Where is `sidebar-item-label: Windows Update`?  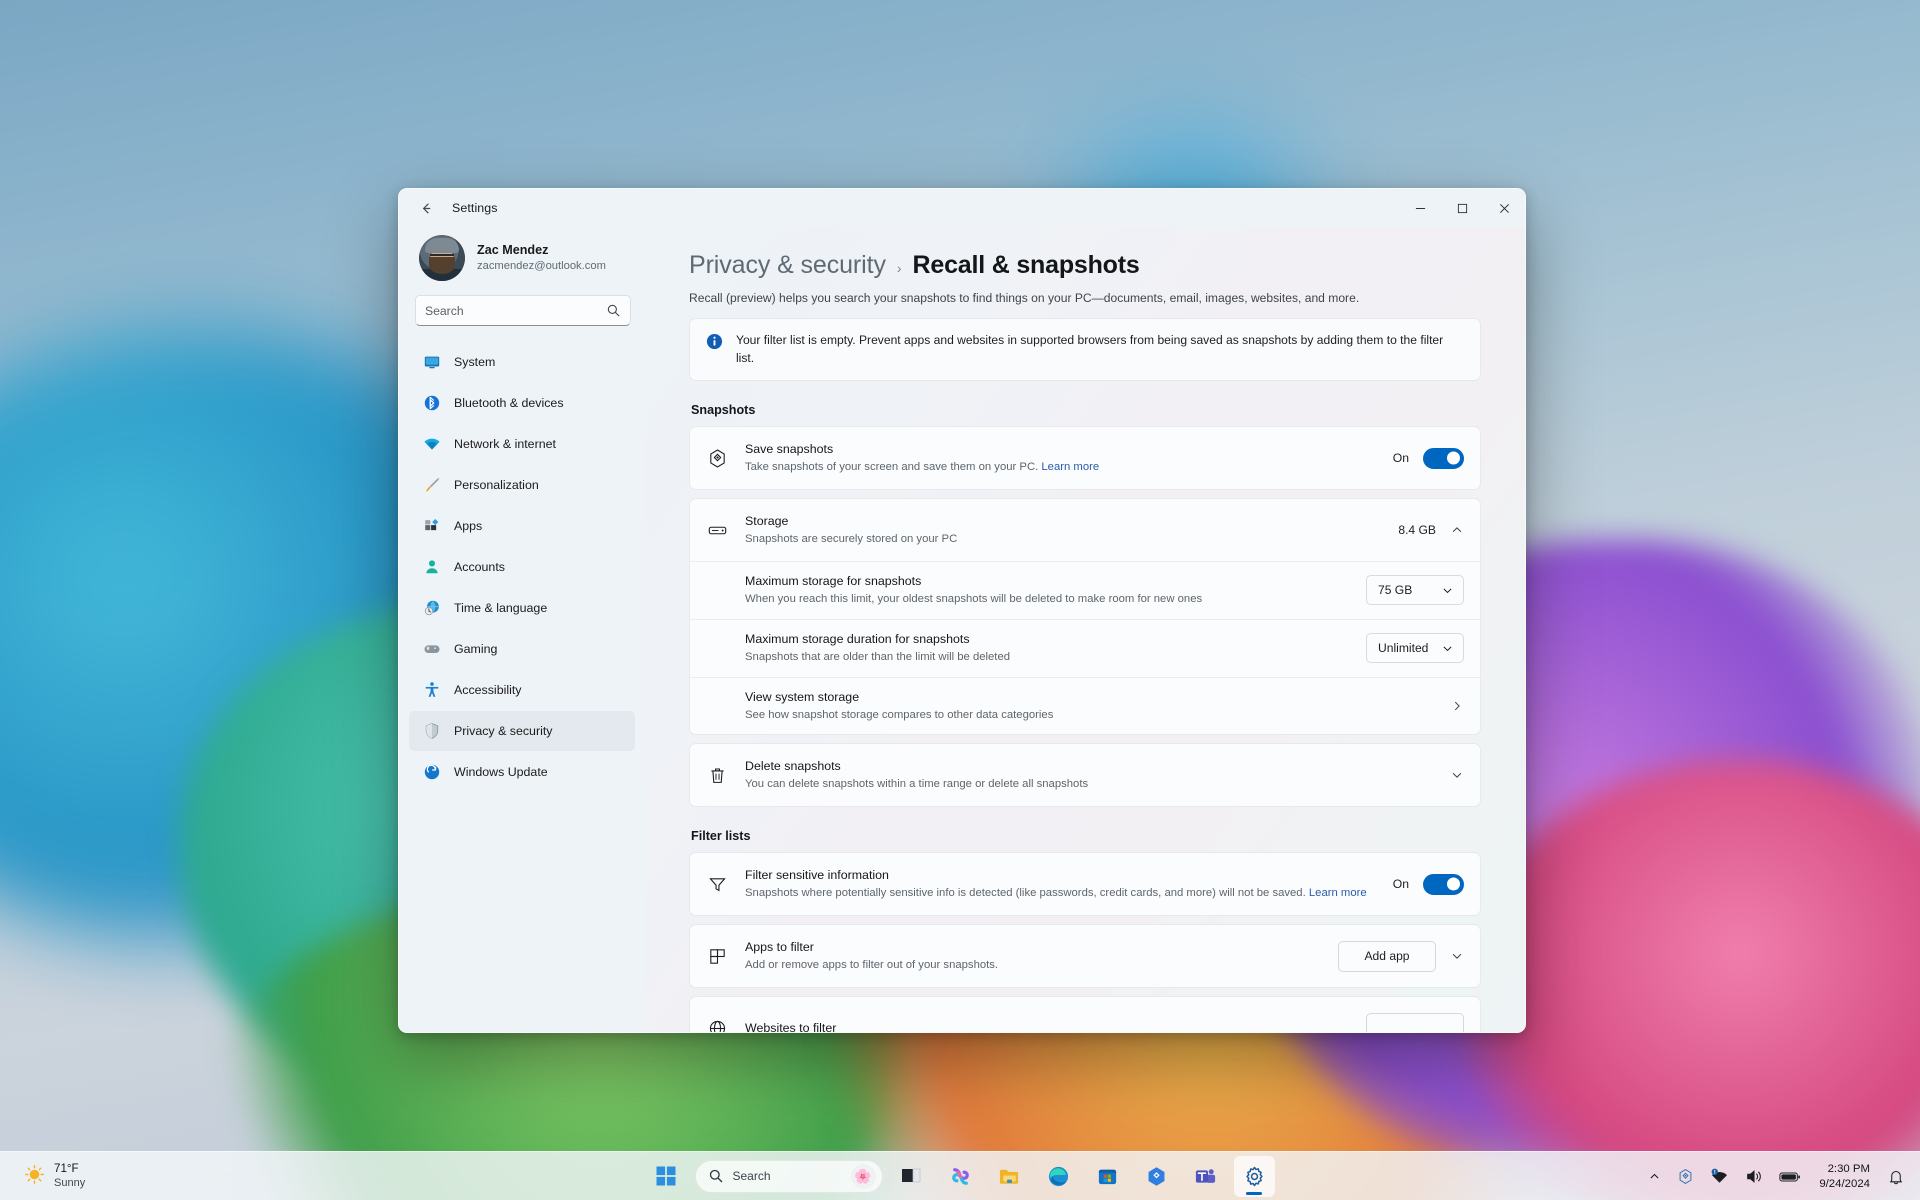
sidebar-item-label: Windows Update is located at coordinates (501, 772).